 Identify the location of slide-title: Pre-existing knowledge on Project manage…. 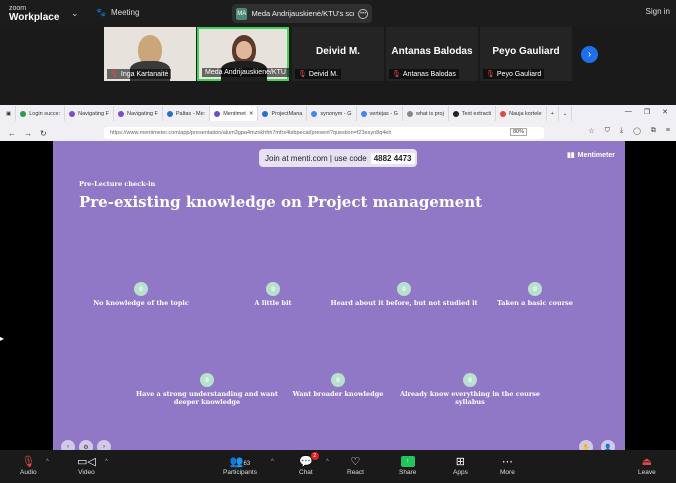
(281, 202).